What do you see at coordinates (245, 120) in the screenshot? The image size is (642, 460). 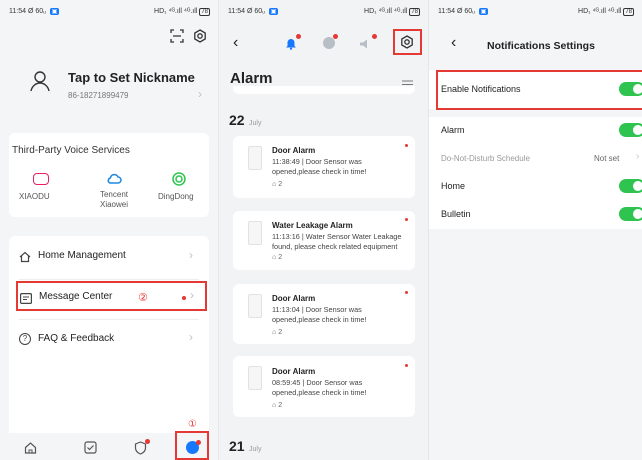 I see `section-date: 22 July` at bounding box center [245, 120].